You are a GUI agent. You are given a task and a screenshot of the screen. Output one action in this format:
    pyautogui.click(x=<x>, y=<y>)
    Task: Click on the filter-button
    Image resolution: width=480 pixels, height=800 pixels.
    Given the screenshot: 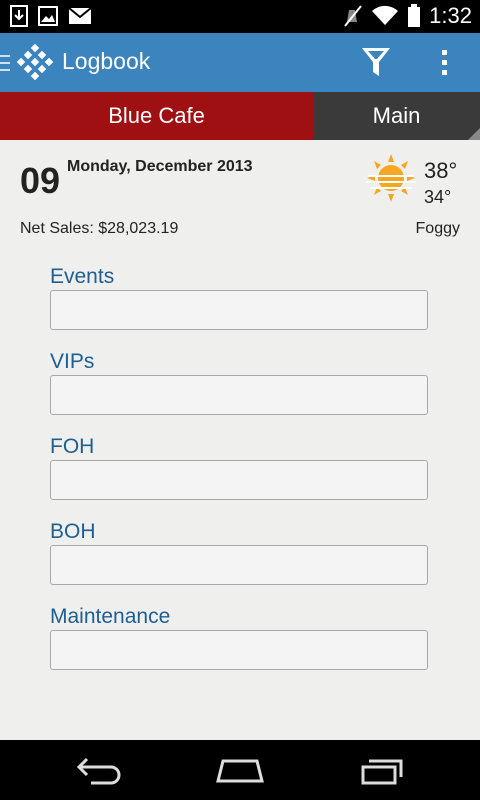 What is the action you would take?
    pyautogui.click(x=375, y=63)
    